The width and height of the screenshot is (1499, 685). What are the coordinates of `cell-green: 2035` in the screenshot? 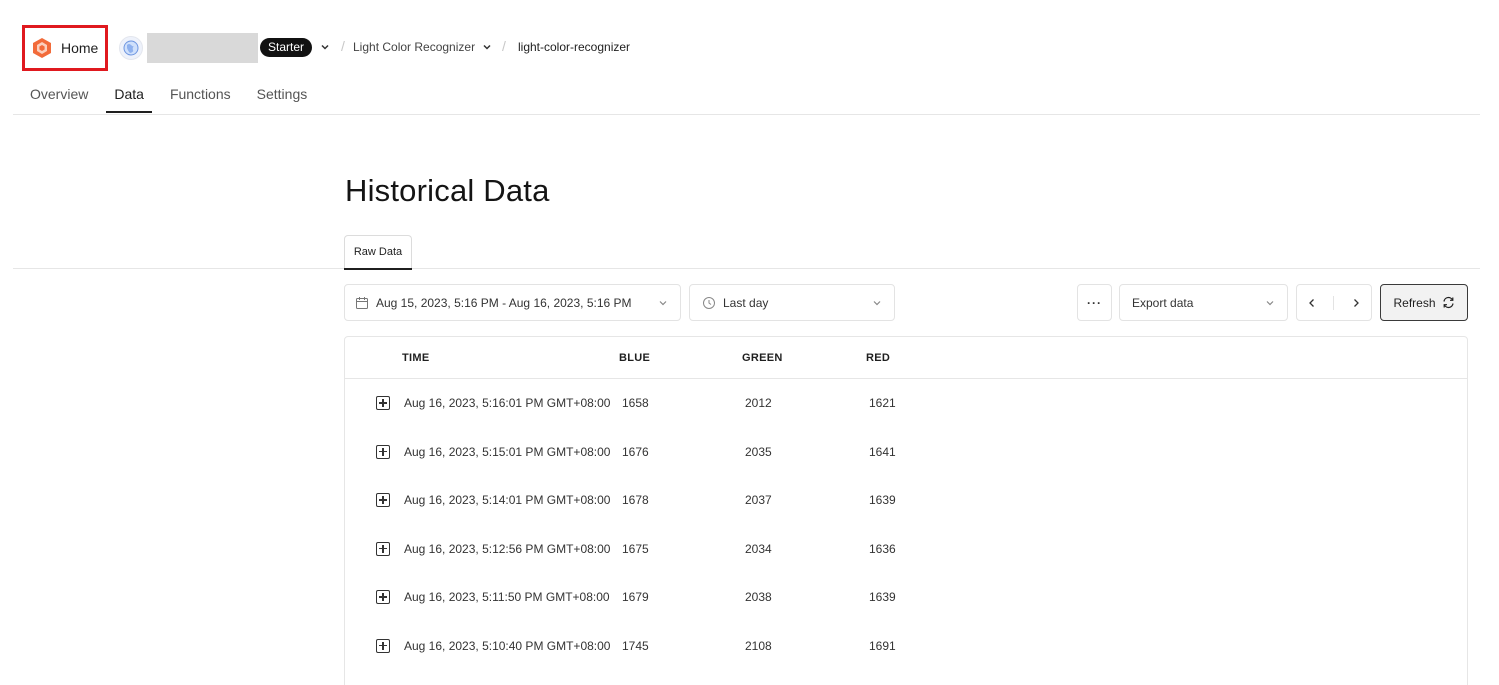 It's located at (758, 451).